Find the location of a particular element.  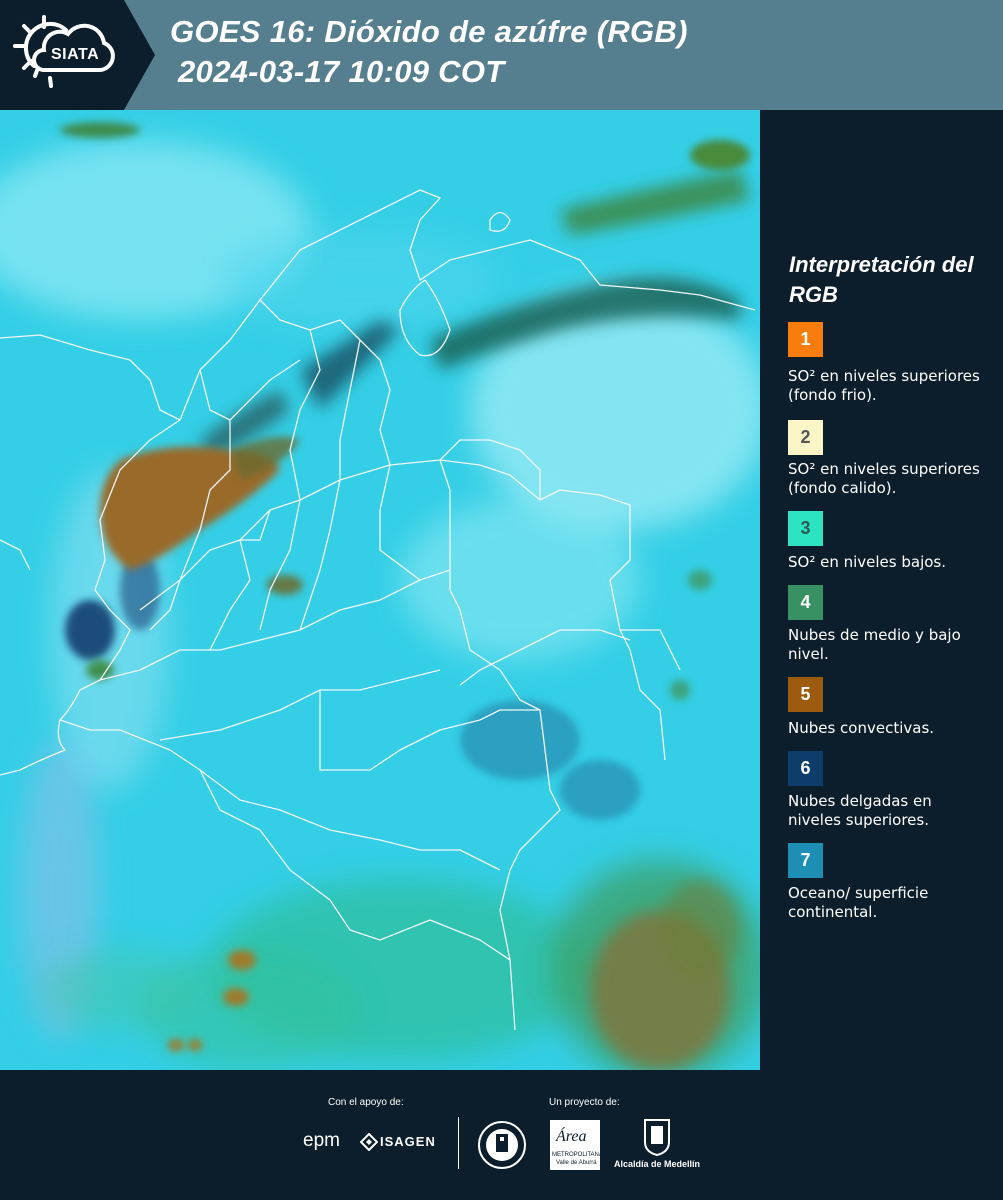

legend-number-2: 2 is located at coordinates (805, 437).